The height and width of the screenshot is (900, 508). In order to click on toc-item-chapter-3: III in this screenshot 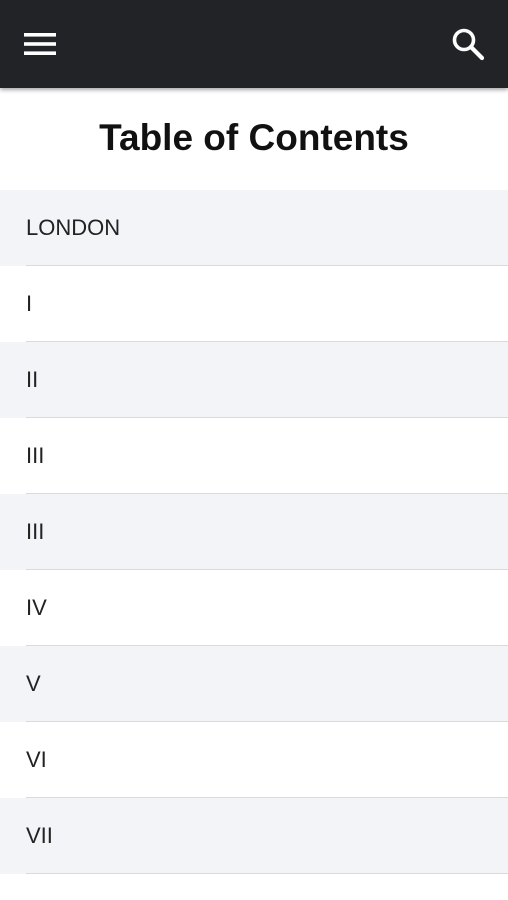, I will do `click(254, 456)`.